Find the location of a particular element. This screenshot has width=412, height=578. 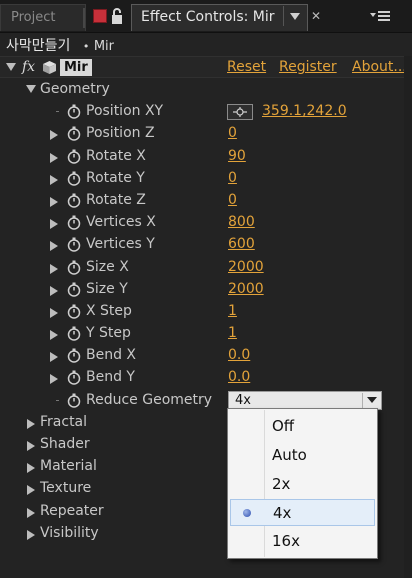

param-label: Bend Y is located at coordinates (110, 377).